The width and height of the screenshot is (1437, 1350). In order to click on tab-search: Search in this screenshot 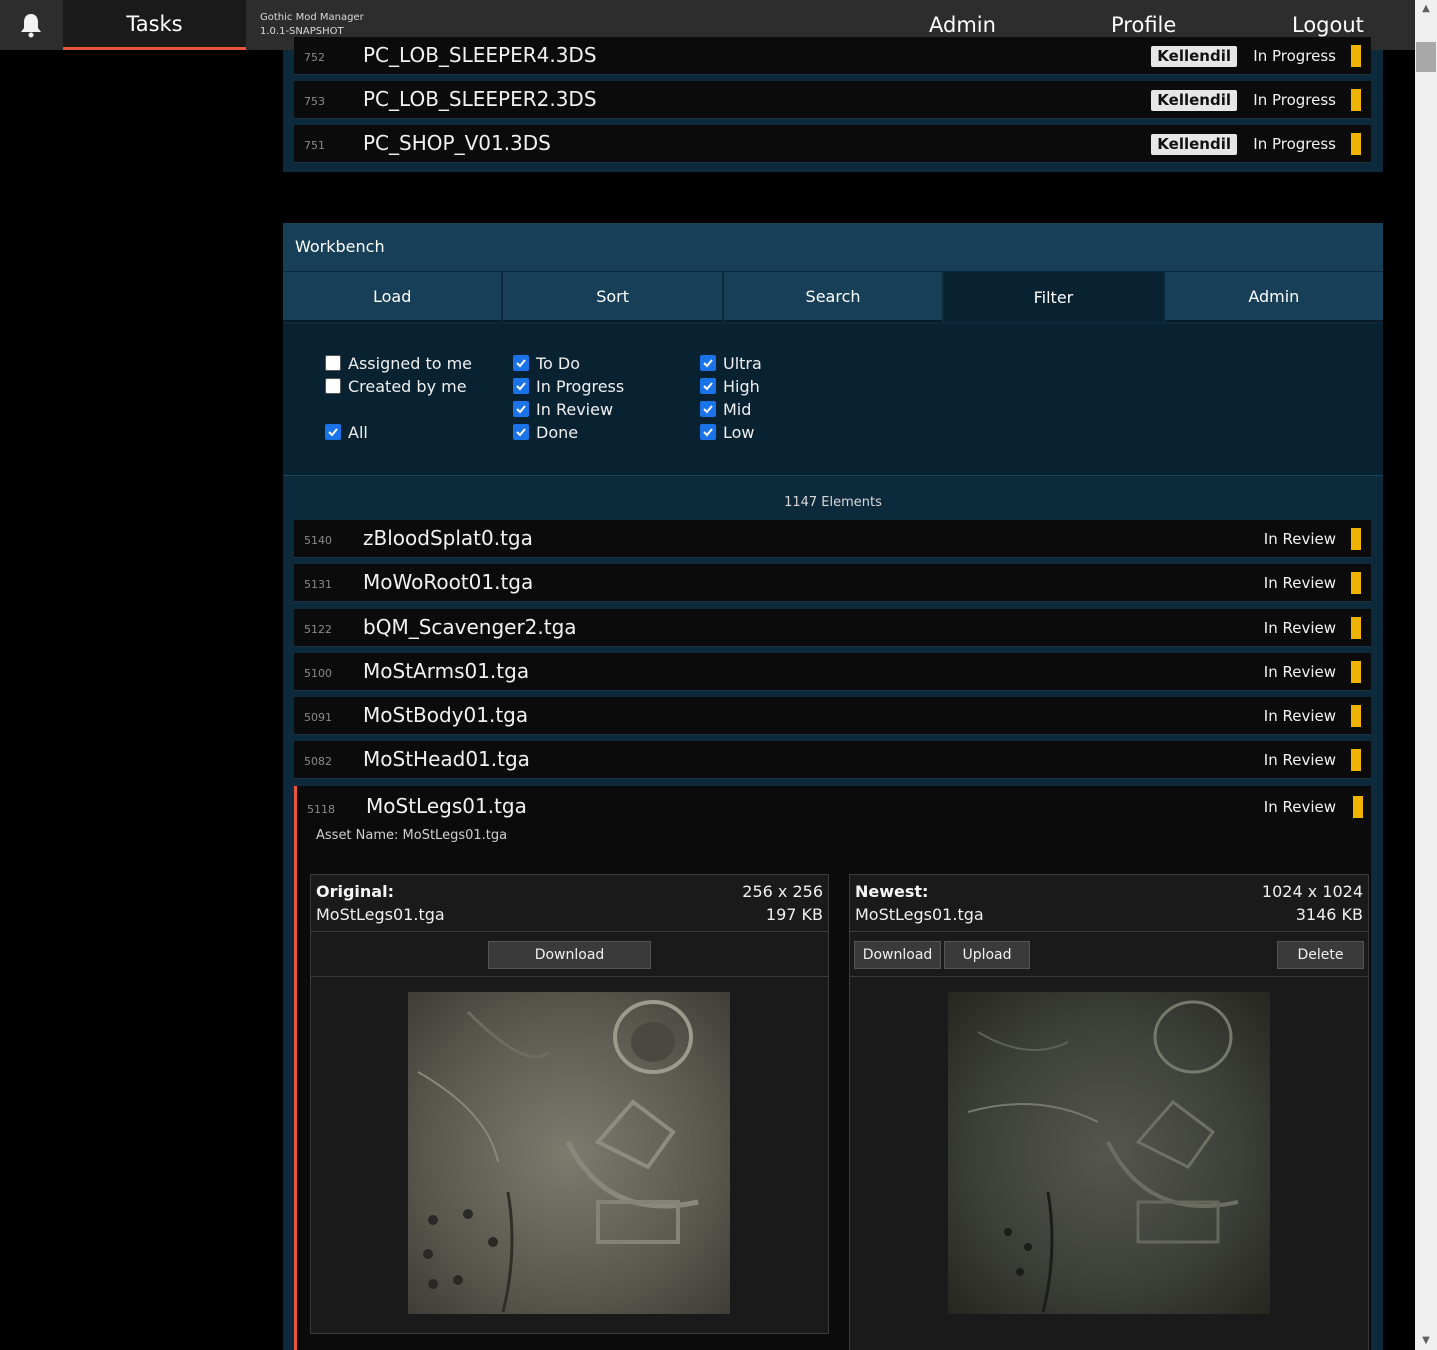, I will do `click(833, 297)`.